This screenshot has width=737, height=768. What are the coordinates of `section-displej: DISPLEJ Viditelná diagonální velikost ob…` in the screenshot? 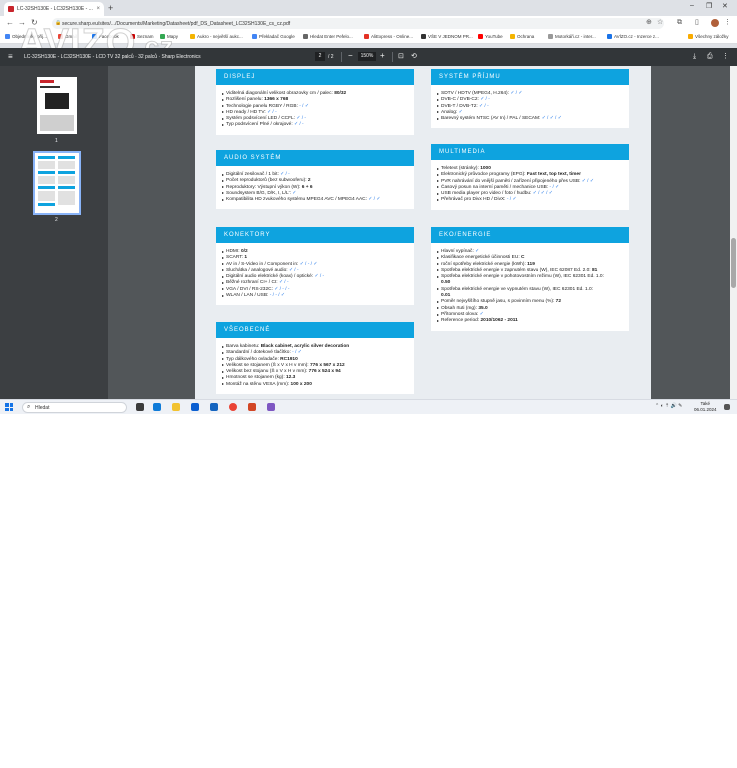 It's located at (315, 102).